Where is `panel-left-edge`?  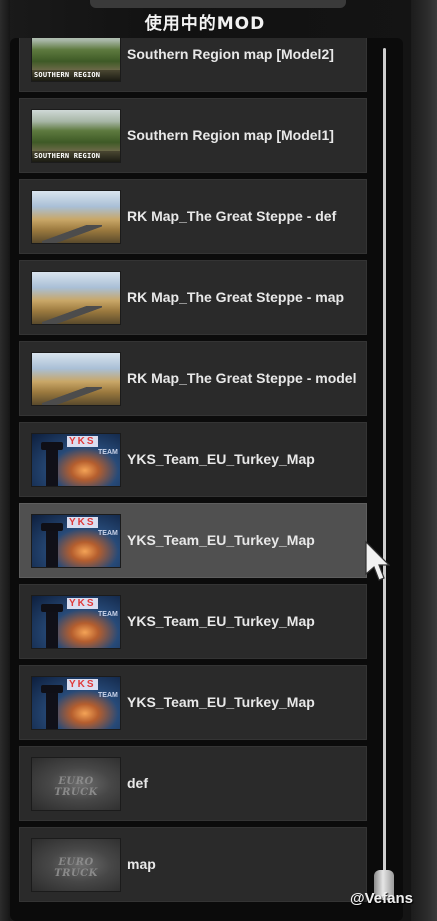
panel-left-edge is located at coordinates (5, 460).